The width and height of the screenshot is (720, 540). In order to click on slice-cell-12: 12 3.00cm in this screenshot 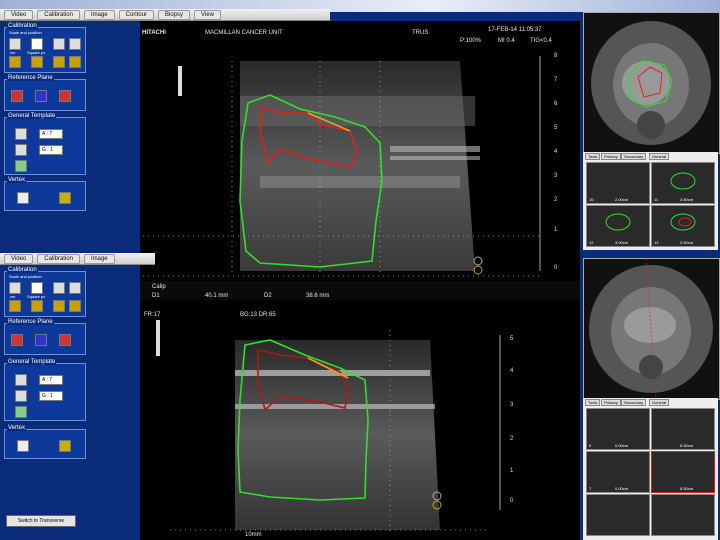, I will do `click(618, 226)`.